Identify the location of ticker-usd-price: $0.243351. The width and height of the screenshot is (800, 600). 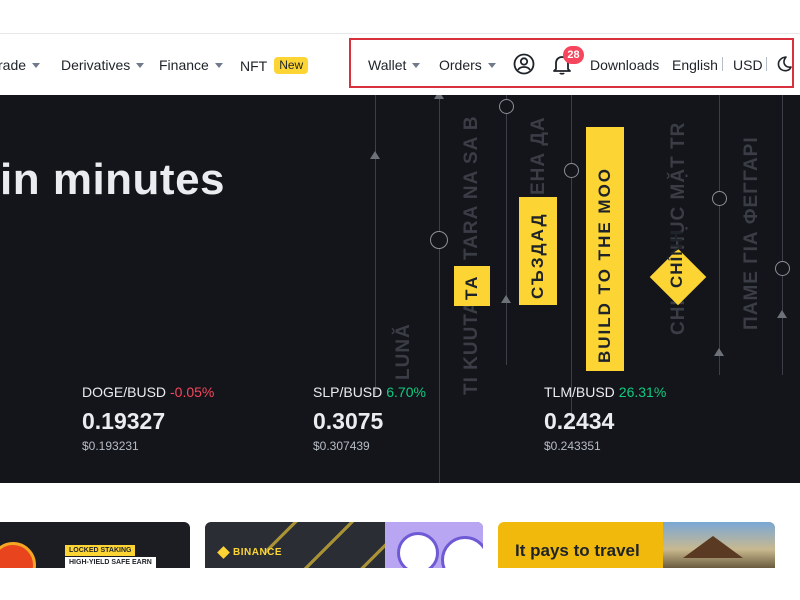
(572, 446).